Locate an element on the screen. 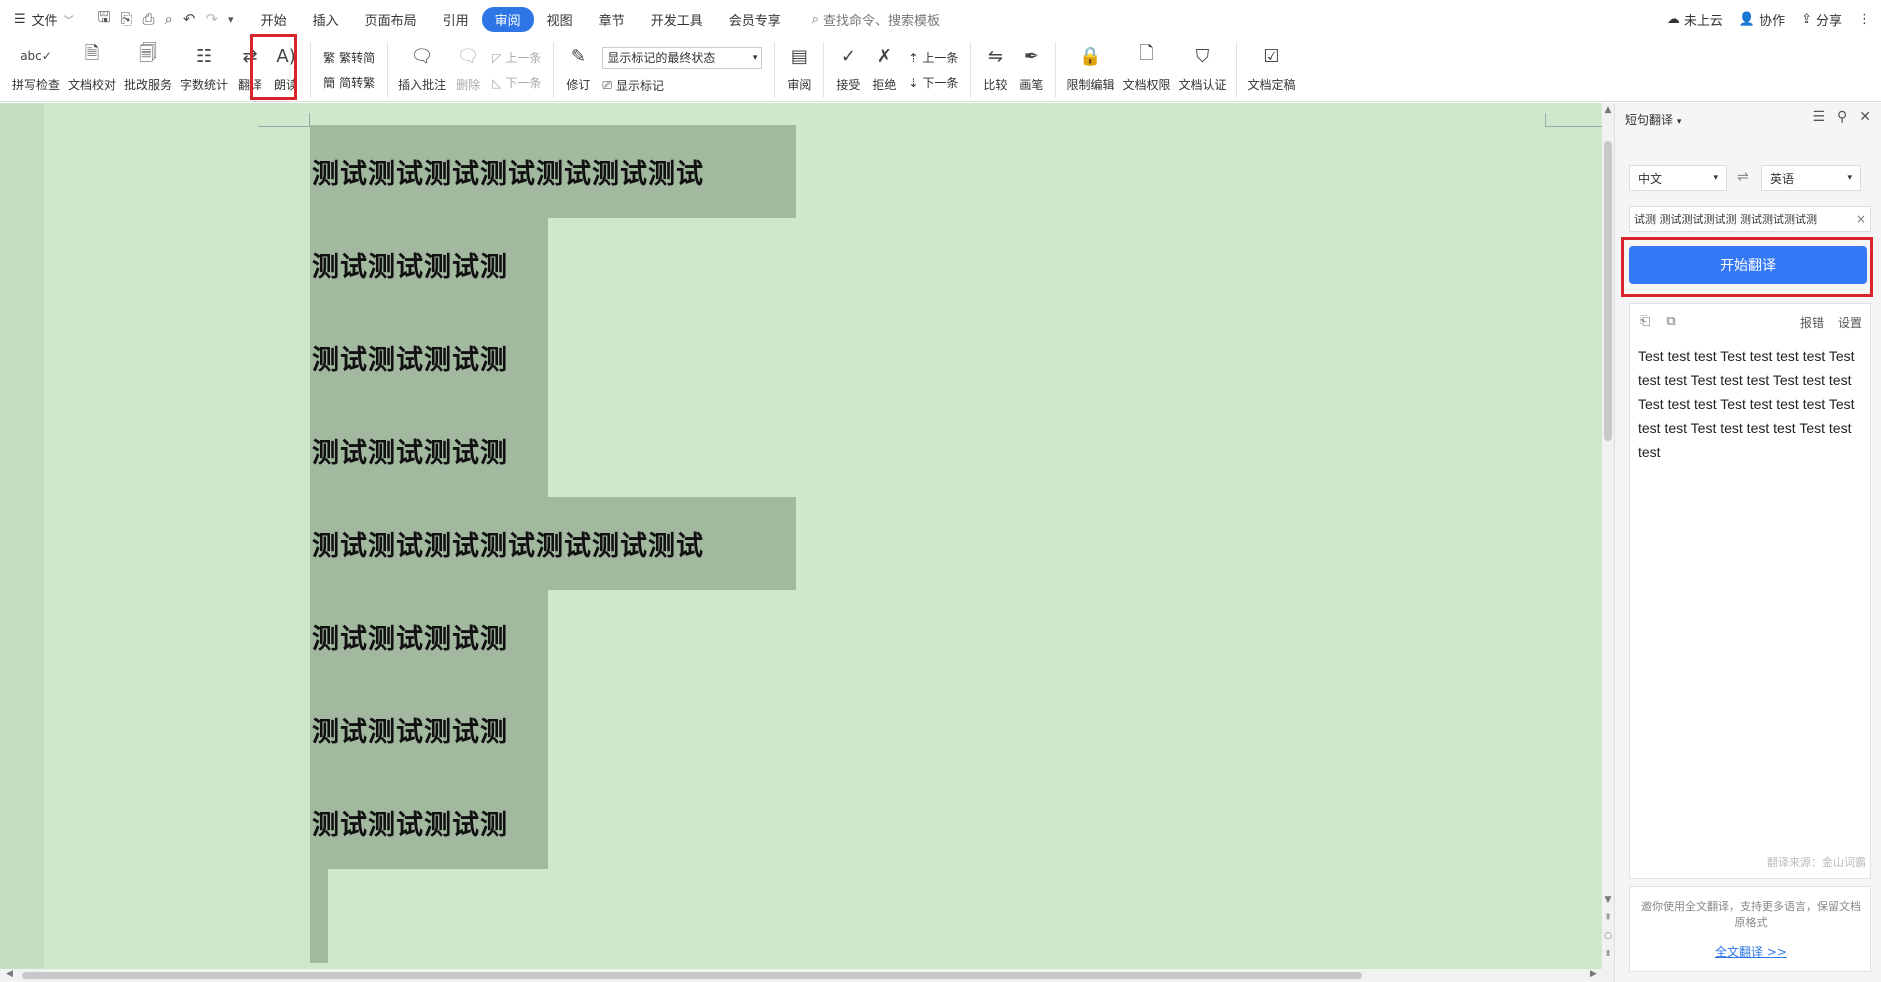  horizontal-scrollbar: ◀ ▶ is located at coordinates (807, 975).